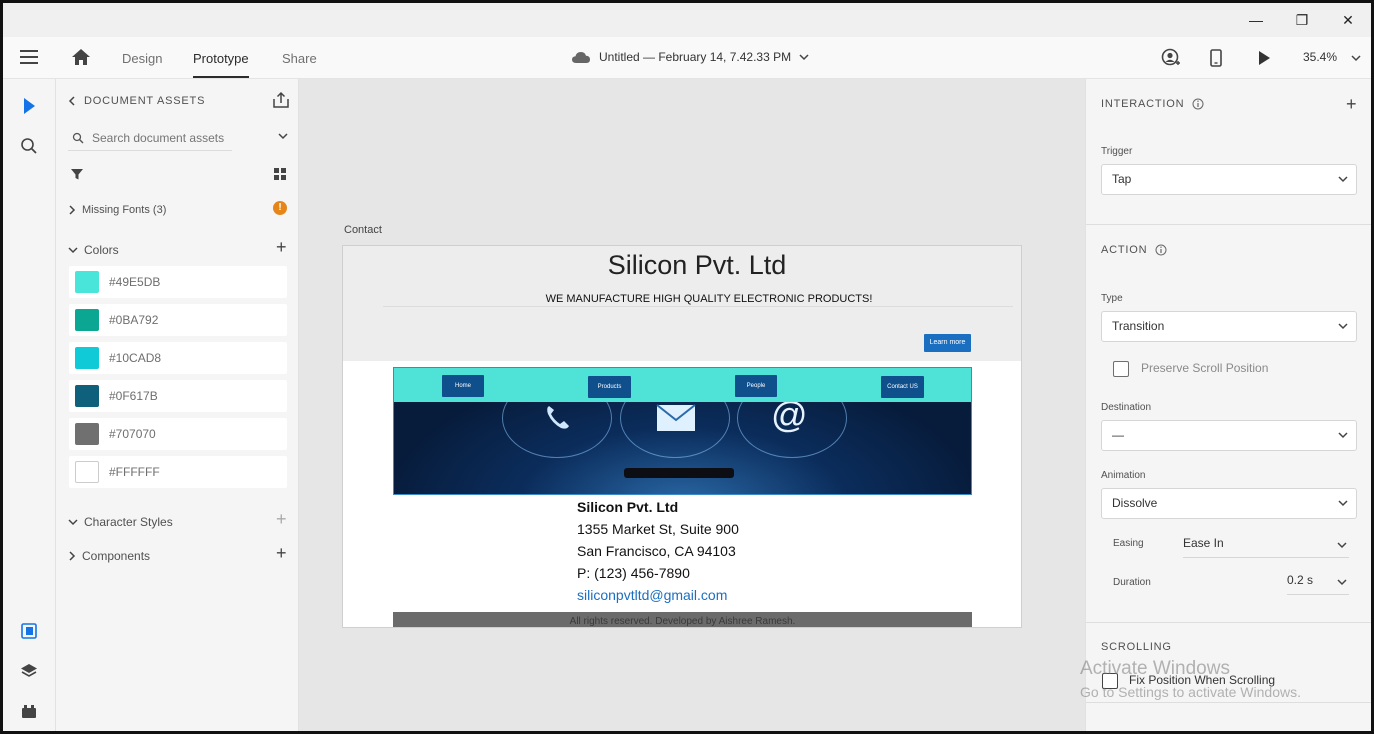 Image resolution: width=1374 pixels, height=734 pixels. I want to click on missing-fonts-section: Missing Fonts (3), so click(117, 210).